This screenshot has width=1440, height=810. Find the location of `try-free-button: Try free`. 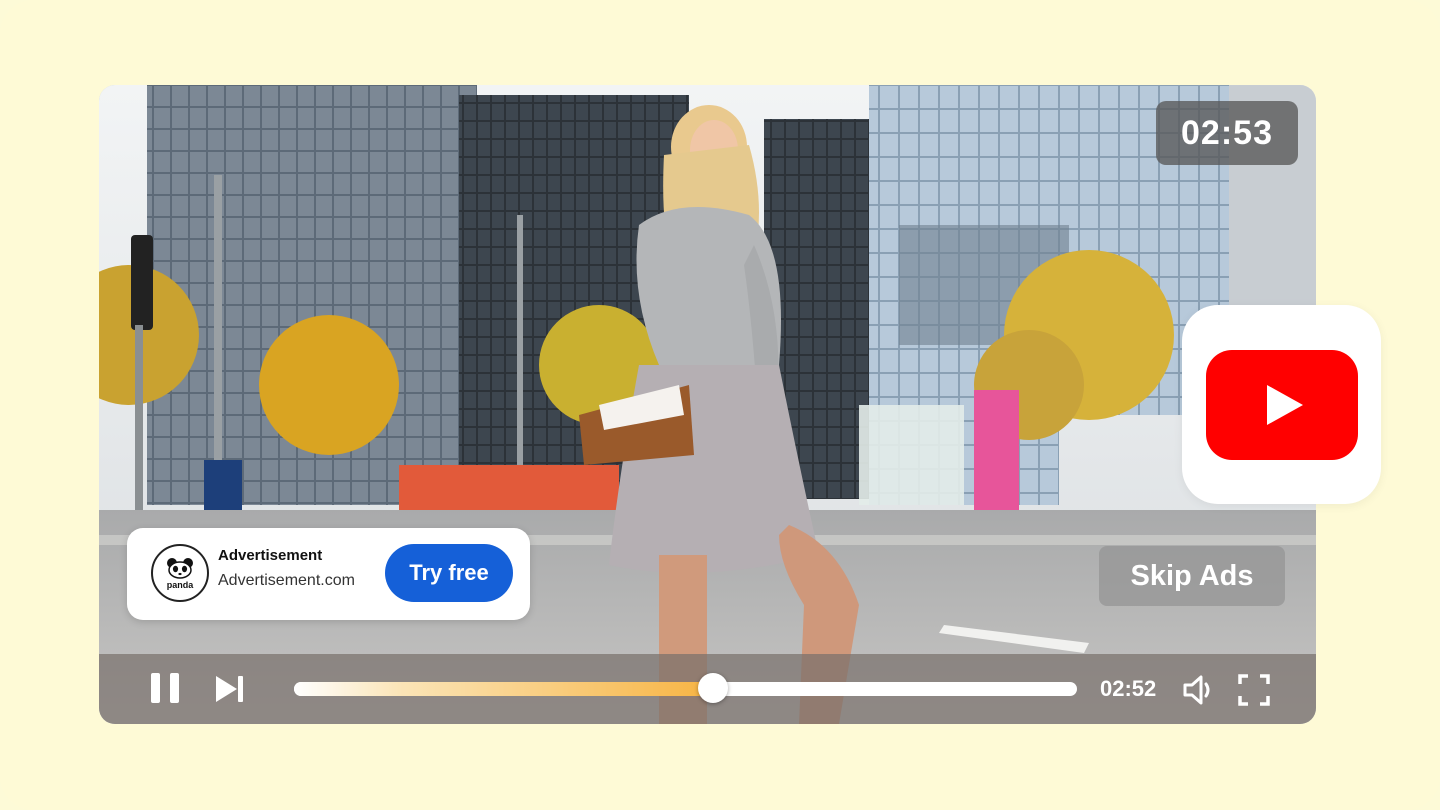

try-free-button: Try free is located at coordinates (449, 573).